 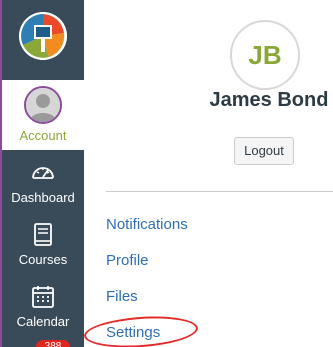 I want to click on user-name: James Bond, so click(x=269, y=100).